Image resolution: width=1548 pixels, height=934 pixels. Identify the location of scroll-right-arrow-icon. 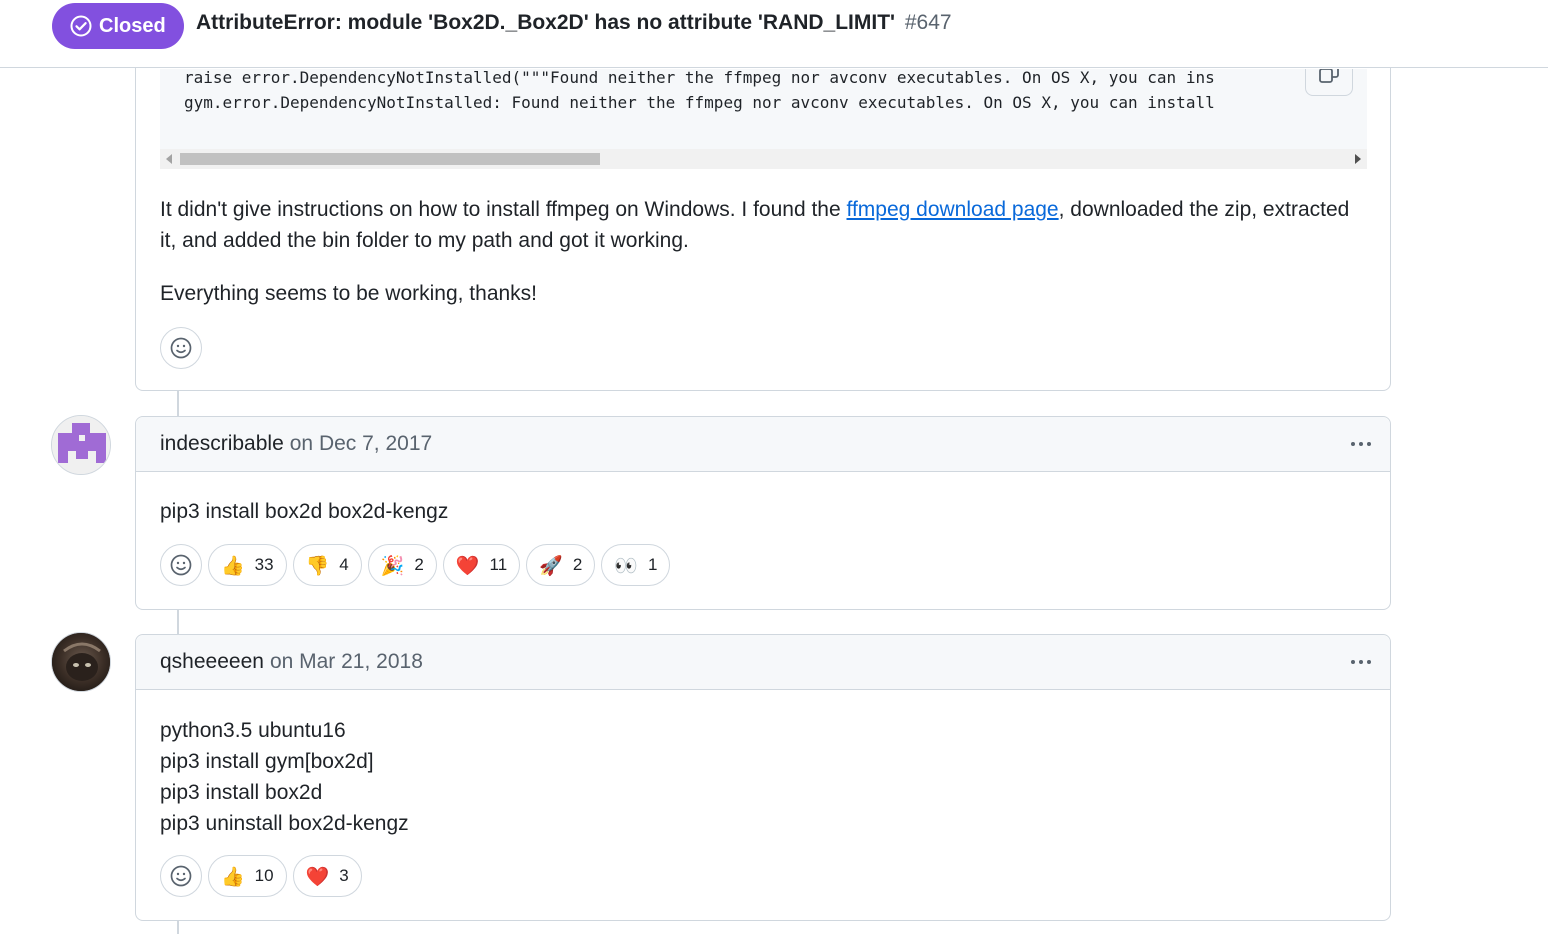
(1358, 159).